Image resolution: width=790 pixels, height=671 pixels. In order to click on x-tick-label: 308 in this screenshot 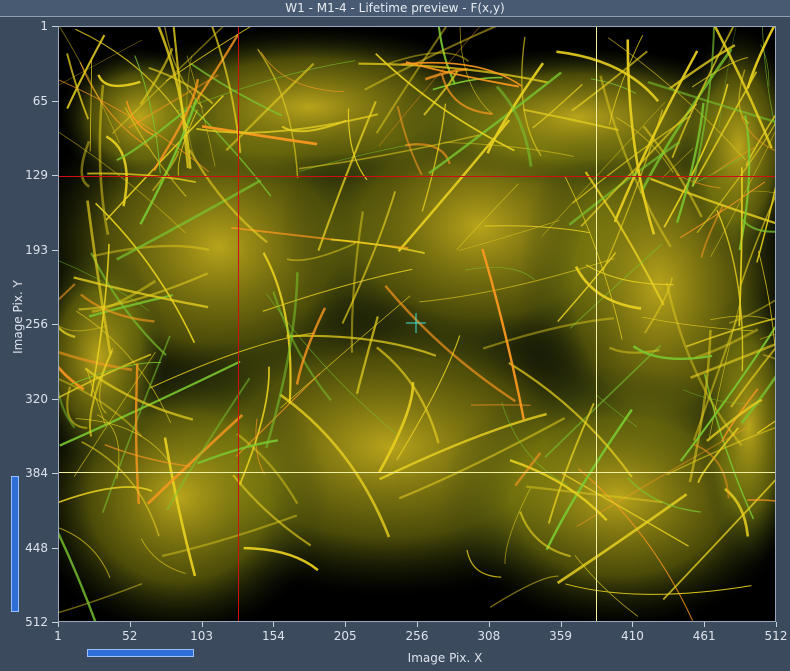, I will do `click(489, 636)`.